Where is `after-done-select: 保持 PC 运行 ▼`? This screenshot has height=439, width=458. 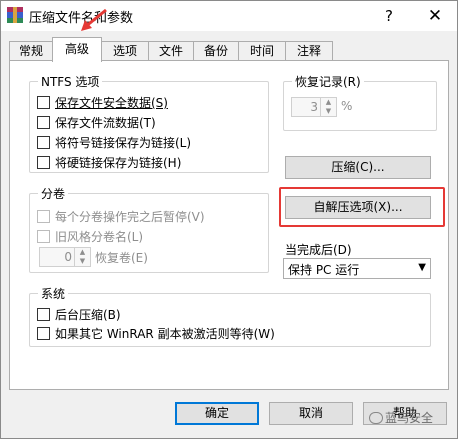
after-done-select: 保持 PC 运行 ▼ is located at coordinates (357, 268).